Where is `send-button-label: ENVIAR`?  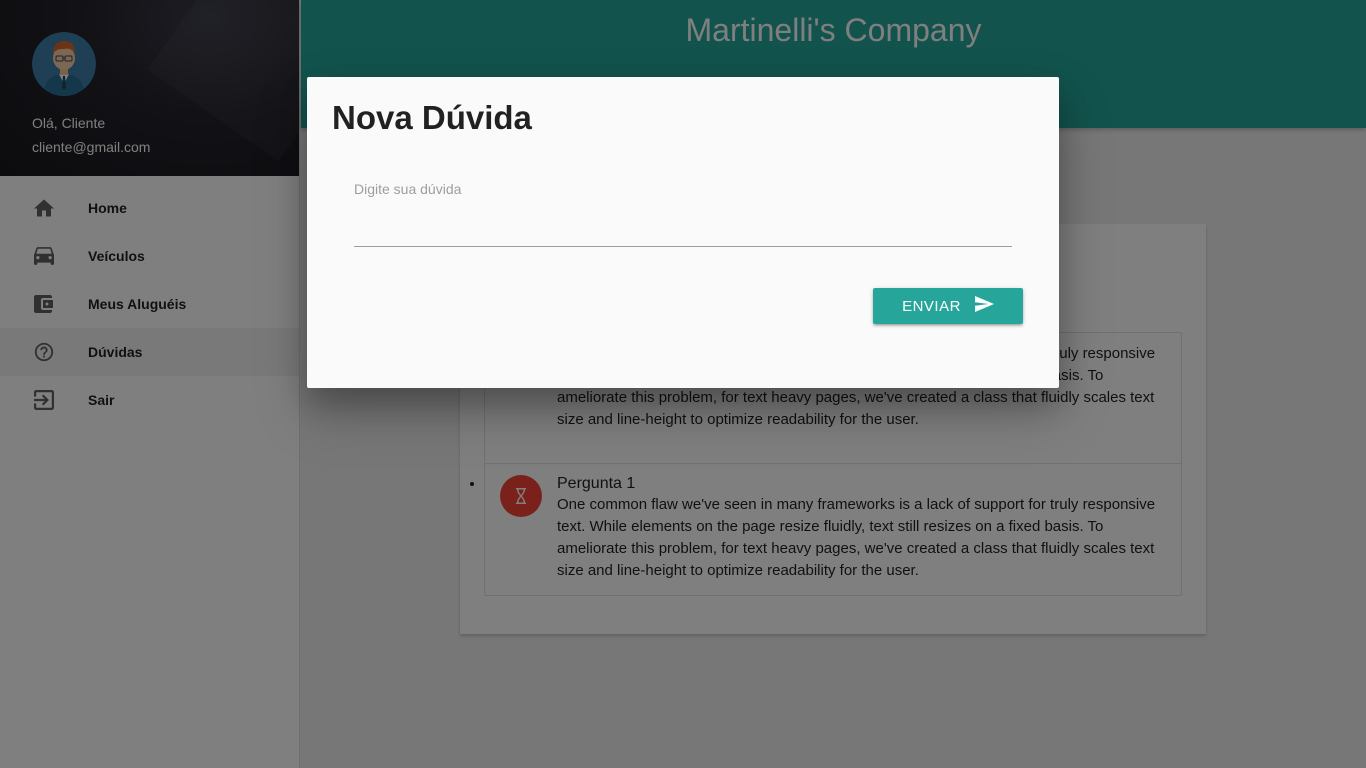 send-button-label: ENVIAR is located at coordinates (931, 306).